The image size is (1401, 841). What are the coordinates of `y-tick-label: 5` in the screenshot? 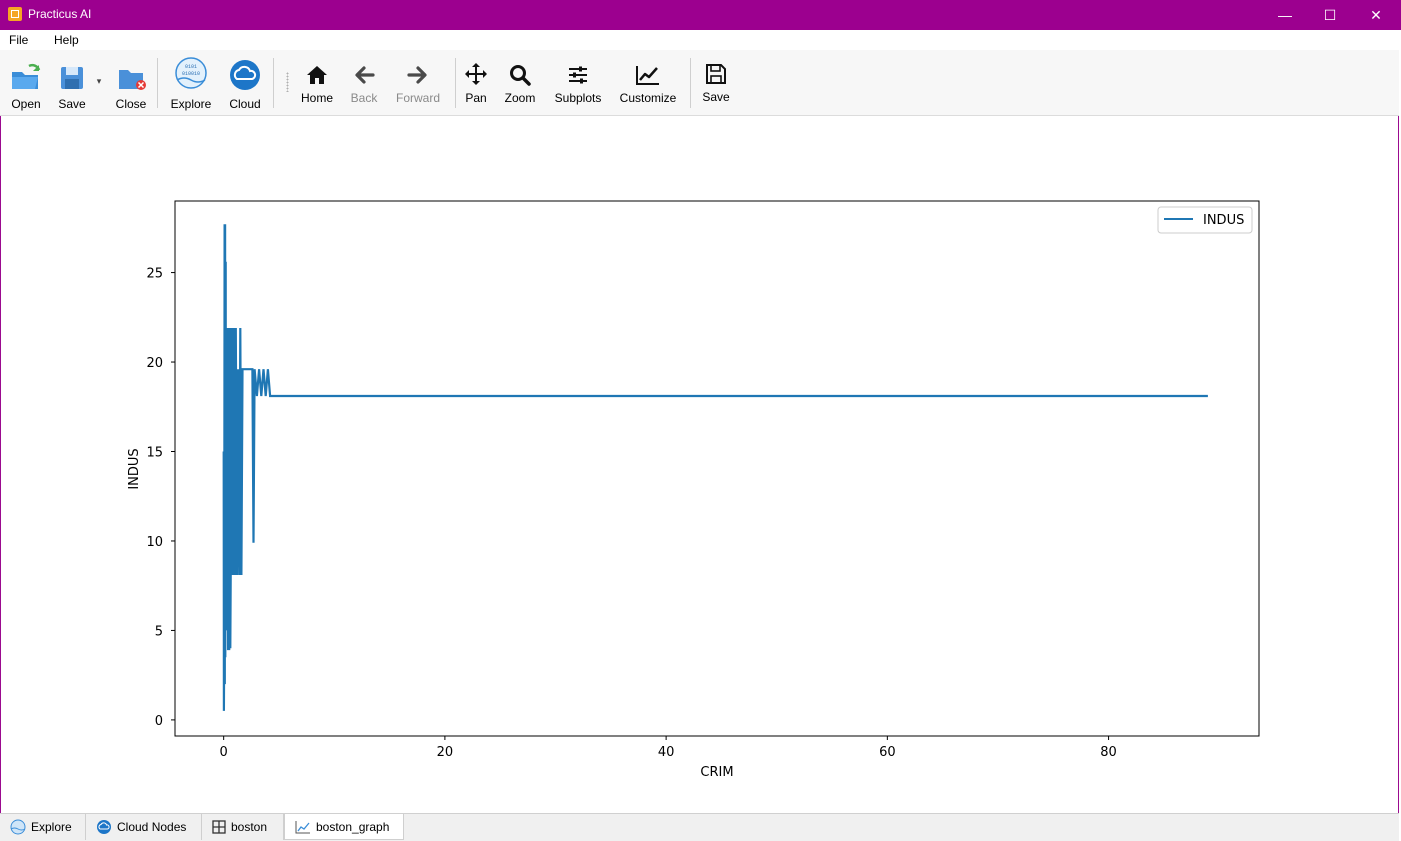 It's located at (159, 631).